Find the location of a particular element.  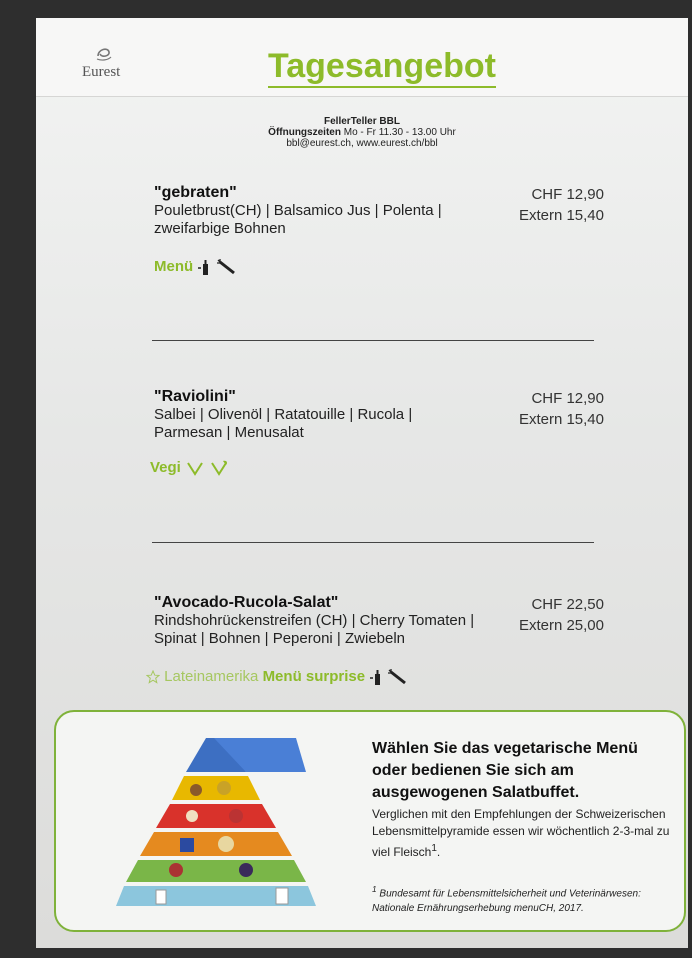

food-pyramid-icon is located at coordinates (216, 822).